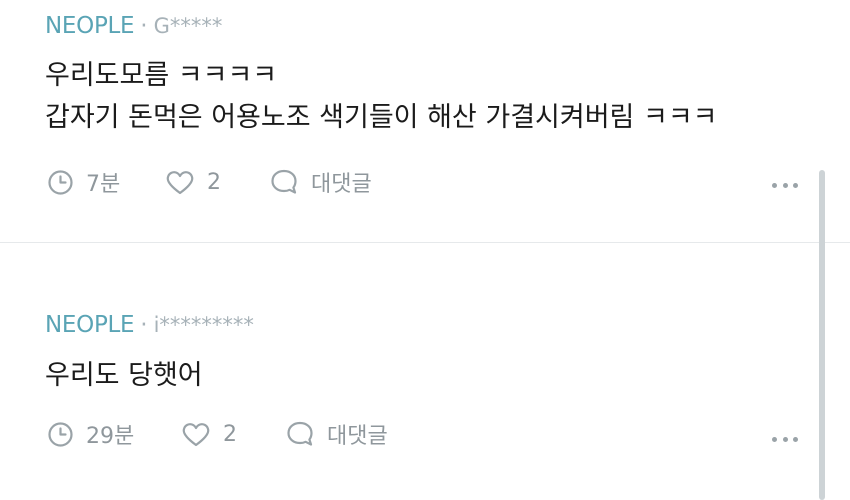 Image resolution: width=850 pixels, height=500 pixels. What do you see at coordinates (381, 117) in the screenshot?
I see `comment-line: 갑자기 돈먹은 어용노조 색기들이 해산 가결시켜버림 ㅋㅋㅋ` at bounding box center [381, 117].